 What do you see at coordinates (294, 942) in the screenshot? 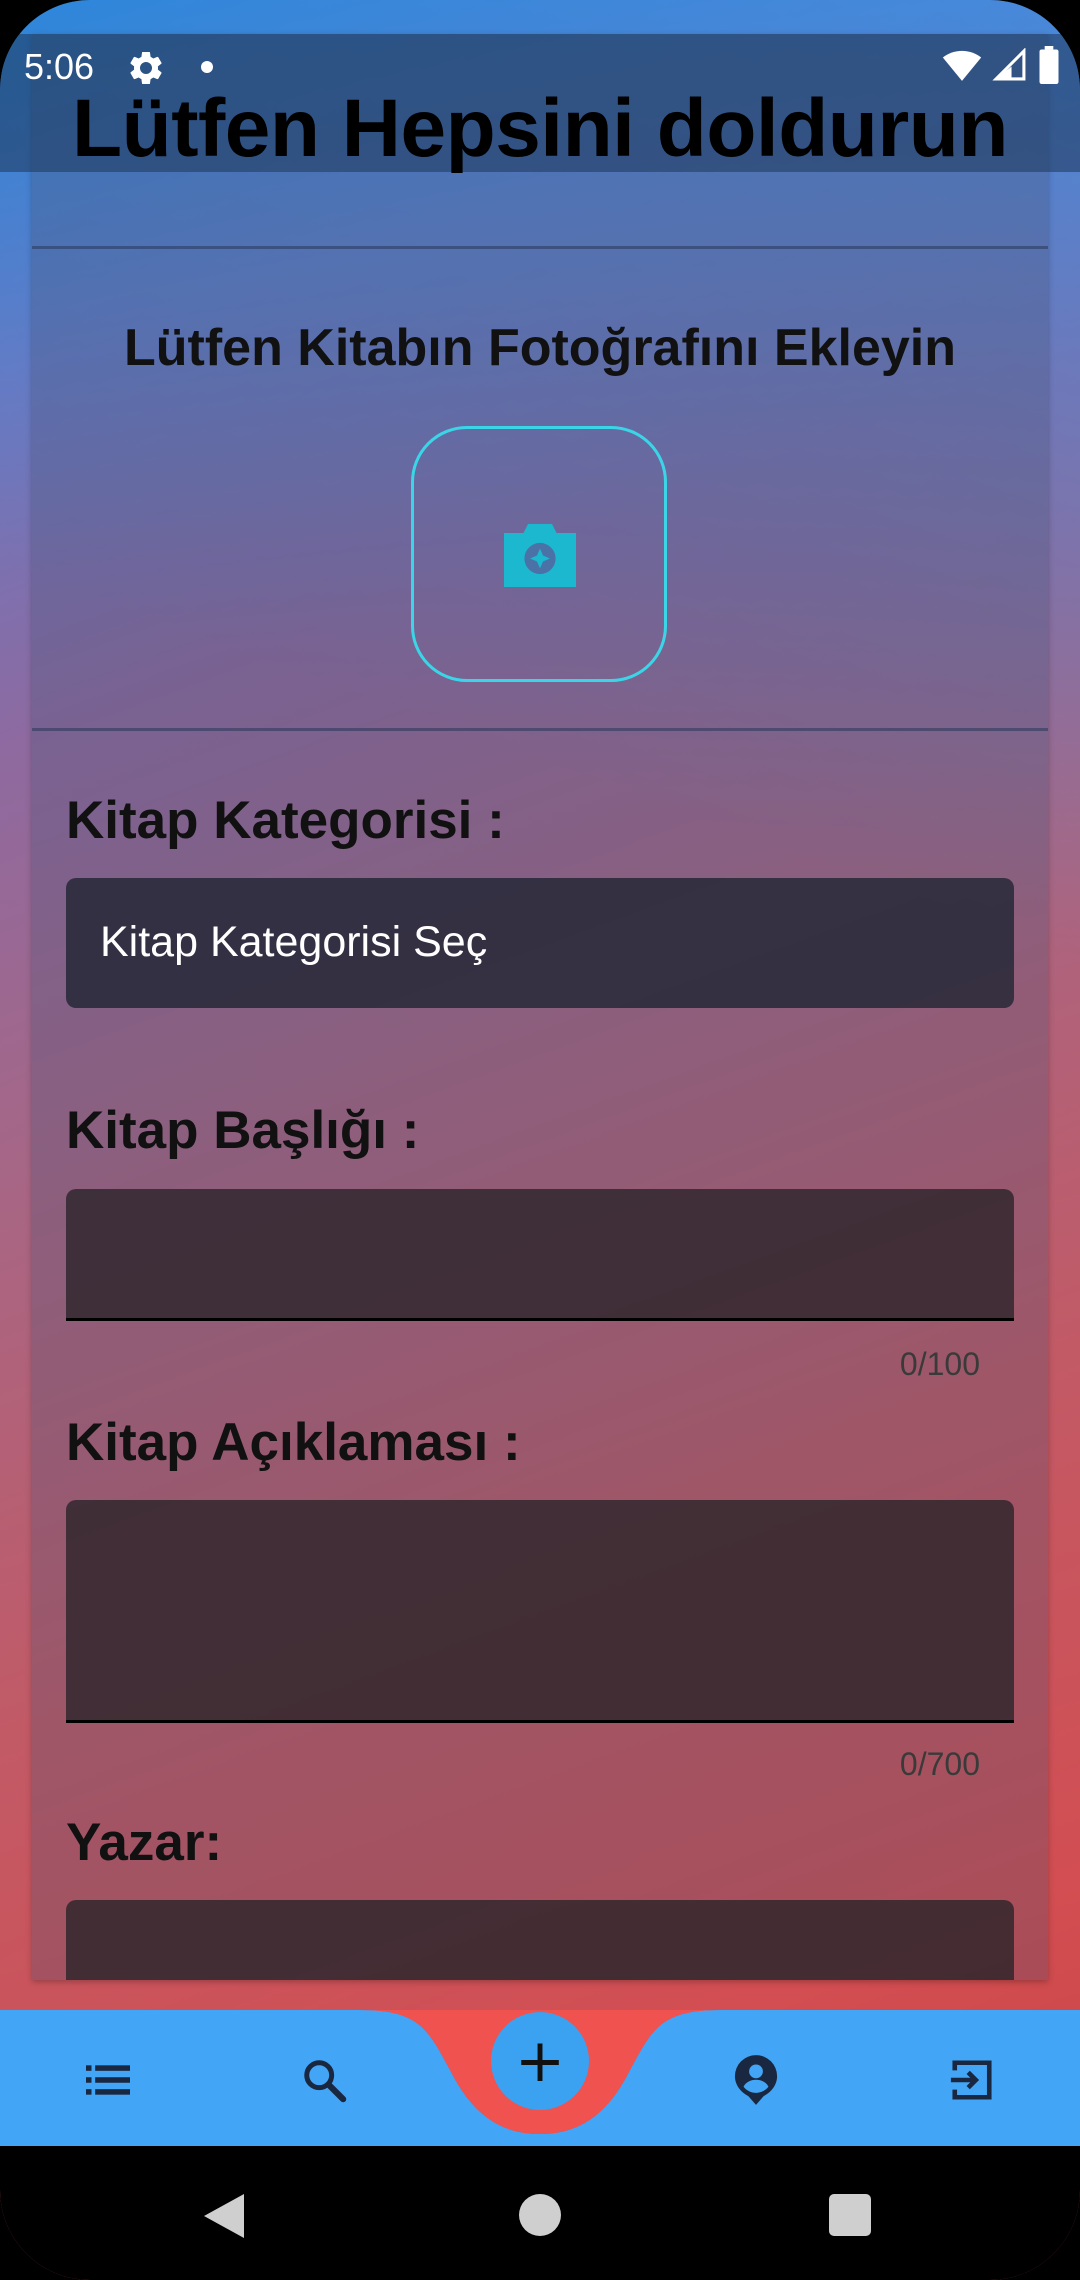
I see `category-select-value: Kitap Kategorisi Seç` at bounding box center [294, 942].